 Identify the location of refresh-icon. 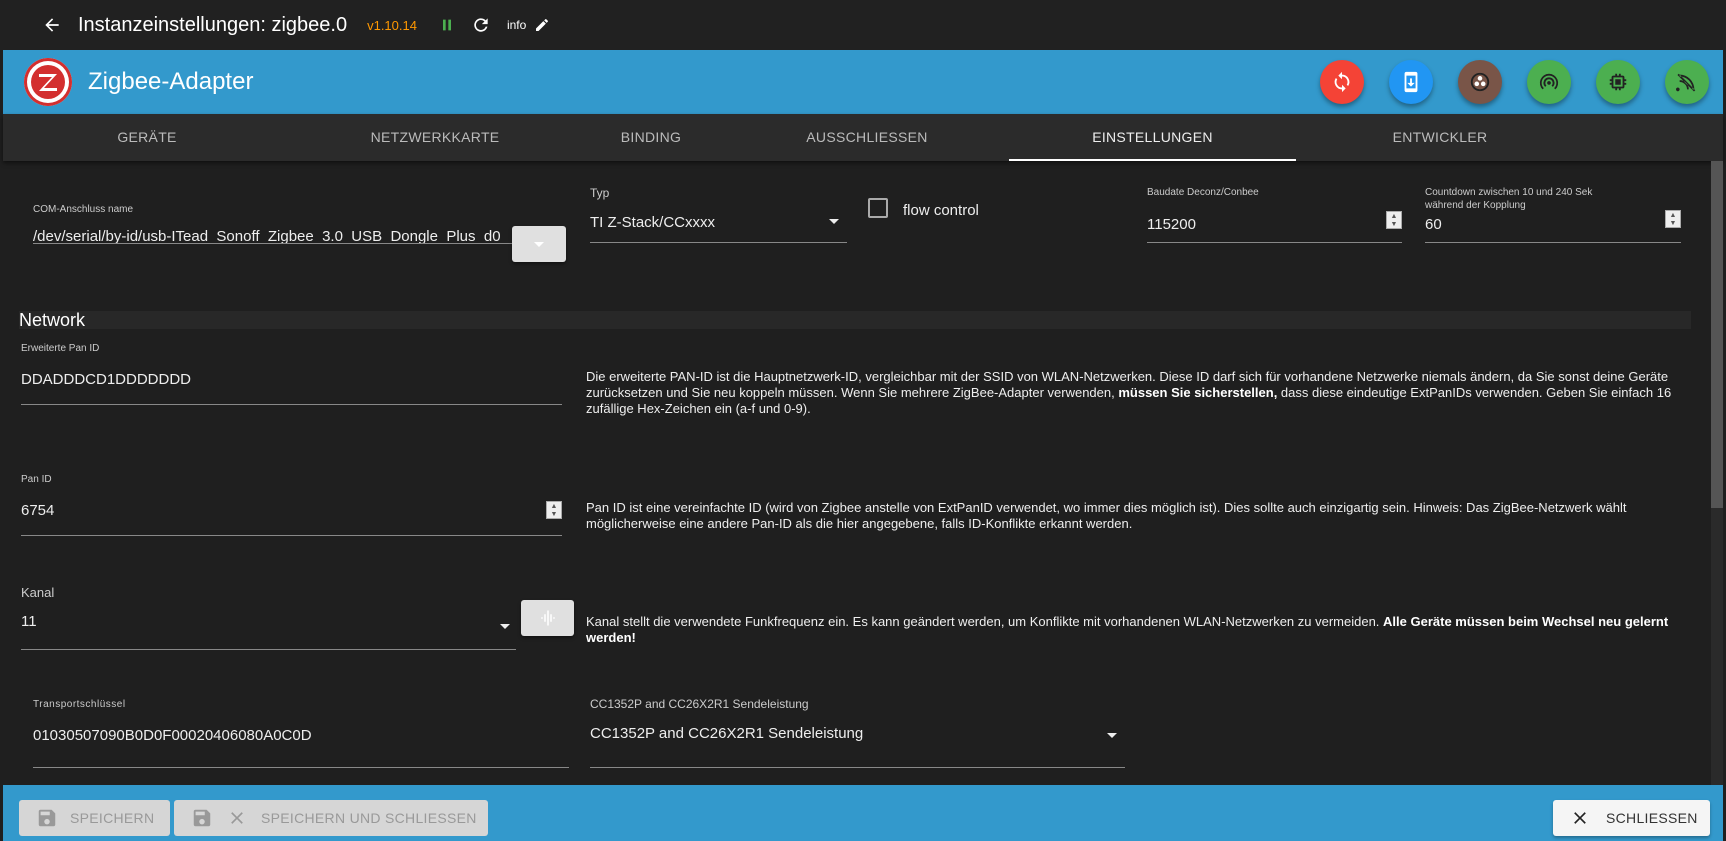
(481, 25).